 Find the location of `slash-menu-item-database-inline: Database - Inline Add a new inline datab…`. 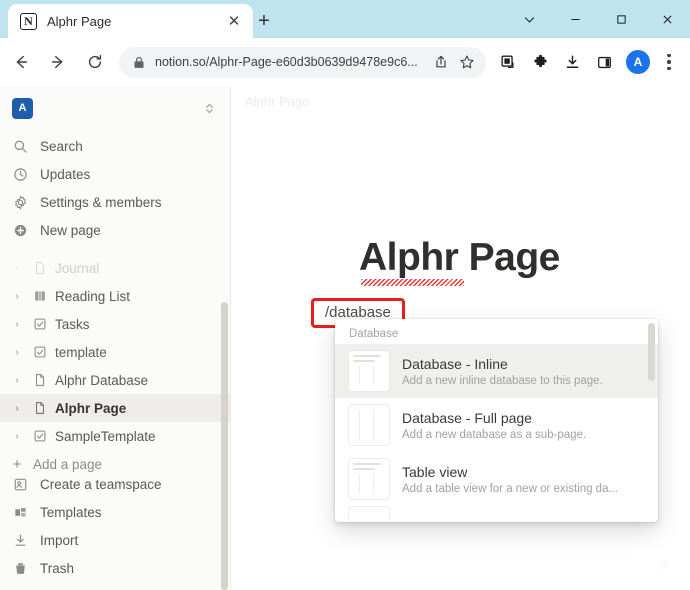

slash-menu-item-database-inline: Database - Inline Add a new inline datab… is located at coordinates (496, 371).